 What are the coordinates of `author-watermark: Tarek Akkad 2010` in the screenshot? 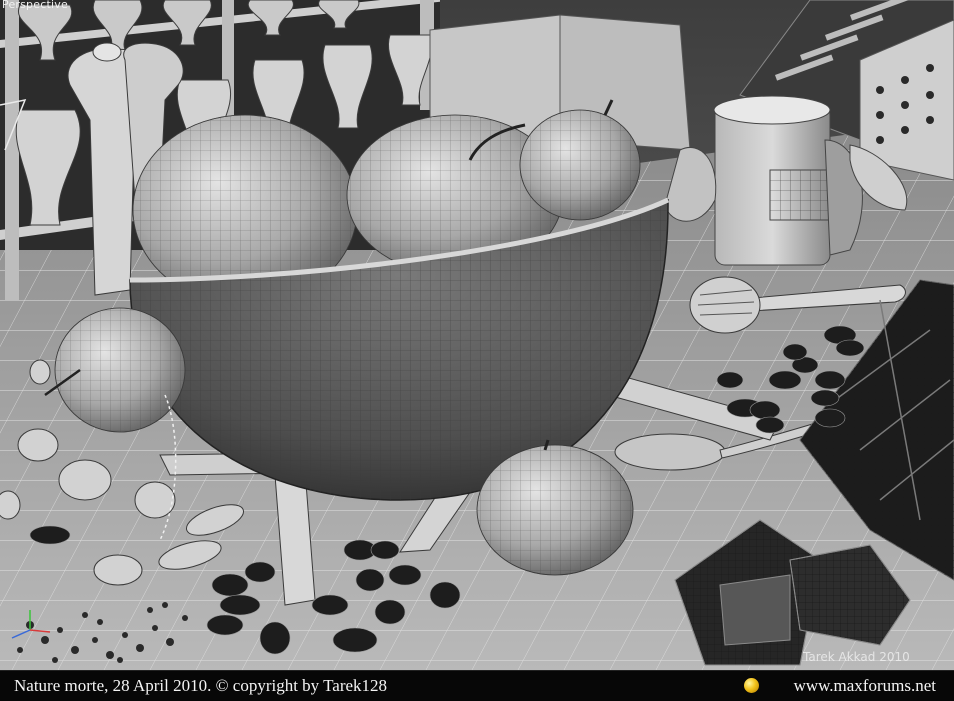 It's located at (856, 657).